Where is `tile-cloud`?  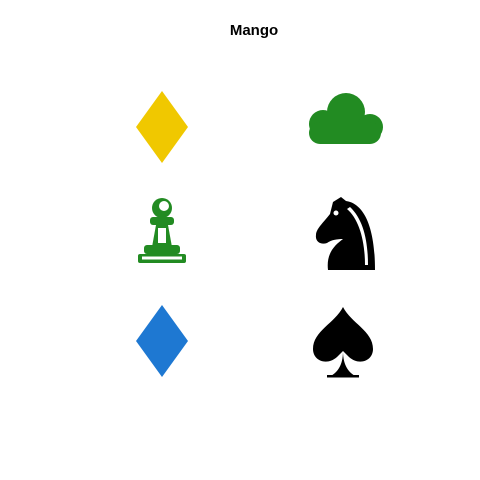
tile-cloud is located at coordinates (343, 127).